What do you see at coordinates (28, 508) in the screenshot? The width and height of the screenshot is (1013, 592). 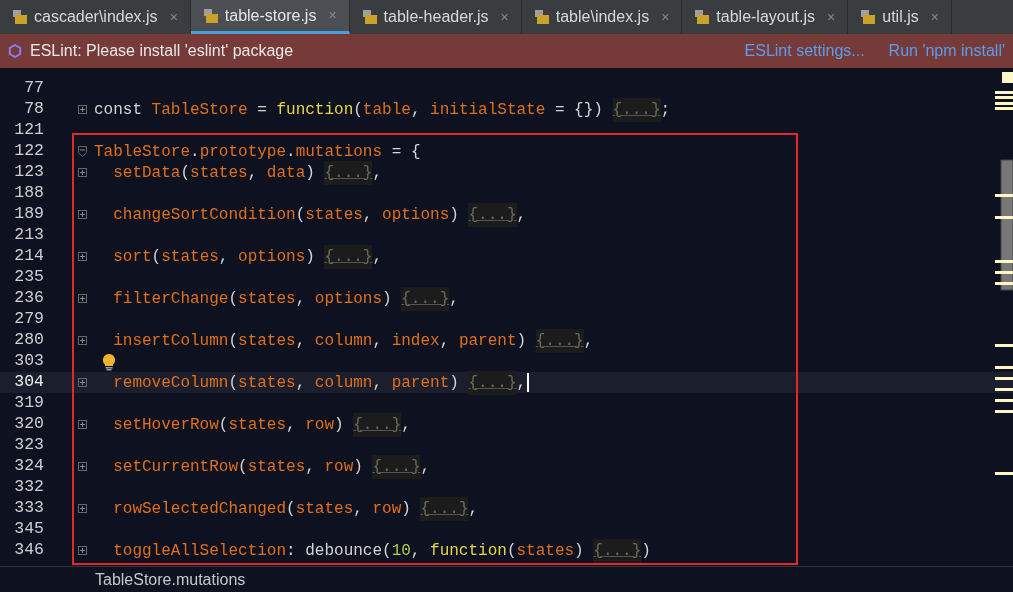 I see `line-number: 333` at bounding box center [28, 508].